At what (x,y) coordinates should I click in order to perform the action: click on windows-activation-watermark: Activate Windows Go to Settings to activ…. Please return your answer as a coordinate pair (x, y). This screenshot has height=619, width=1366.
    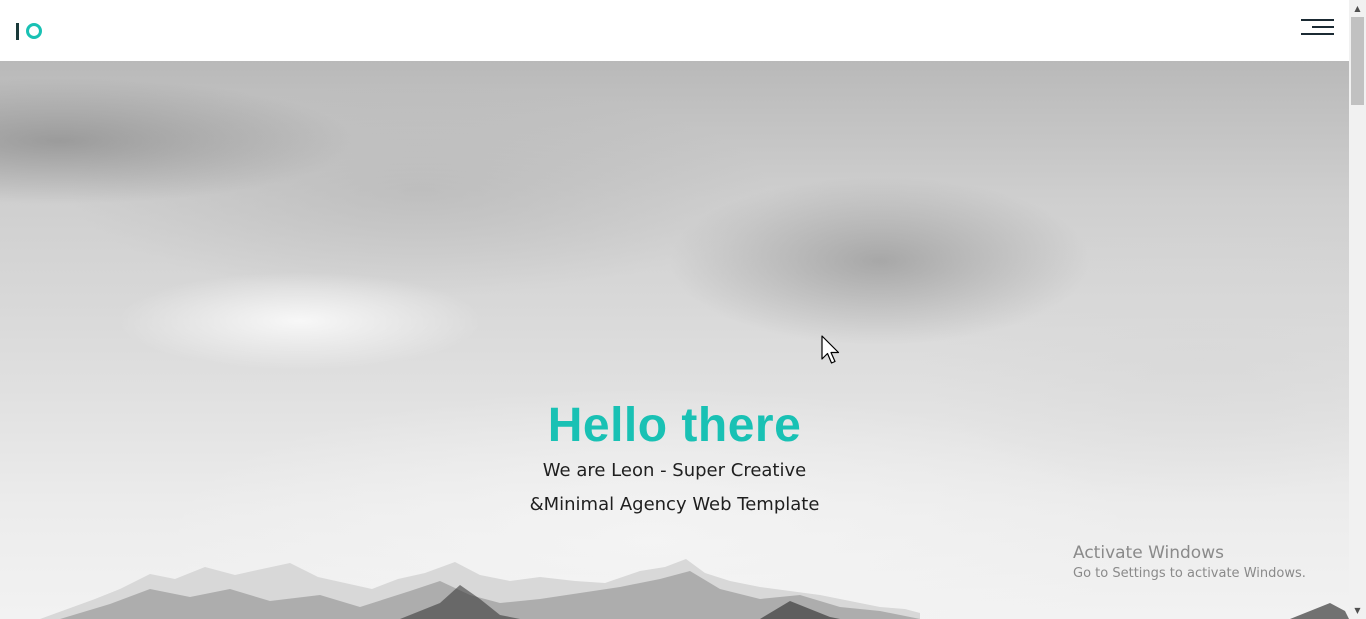
    Looking at the image, I should click on (1189, 563).